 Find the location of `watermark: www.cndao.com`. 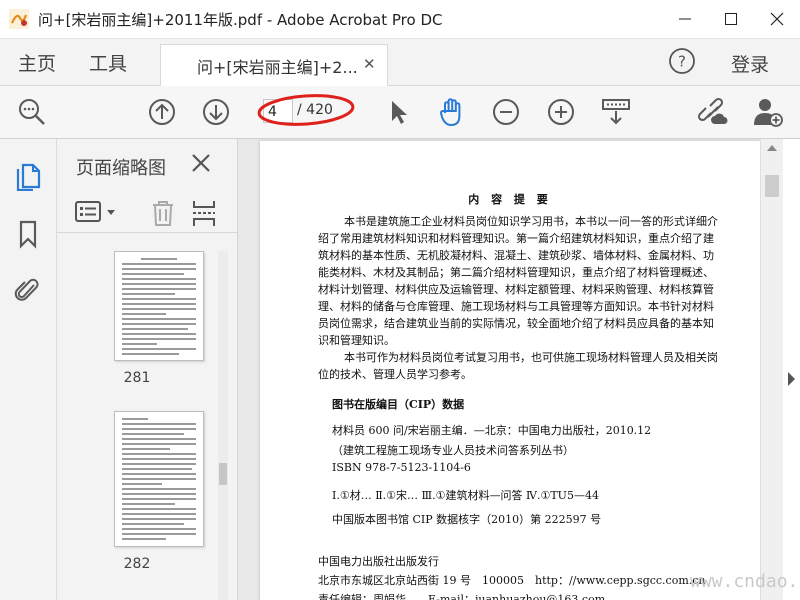

watermark: www.cndao.com is located at coordinates (745, 581).